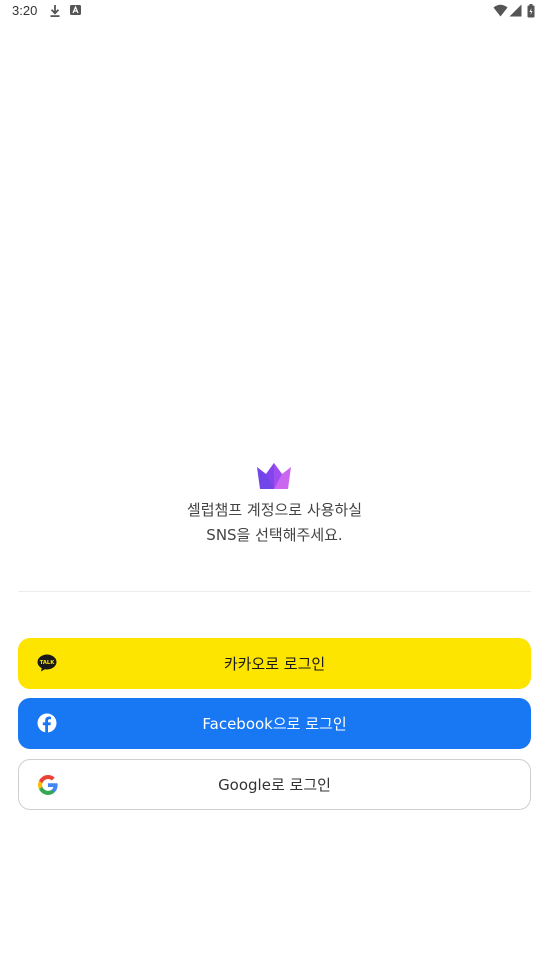 This screenshot has width=549, height=976. What do you see at coordinates (274, 591) in the screenshot?
I see `divider` at bounding box center [274, 591].